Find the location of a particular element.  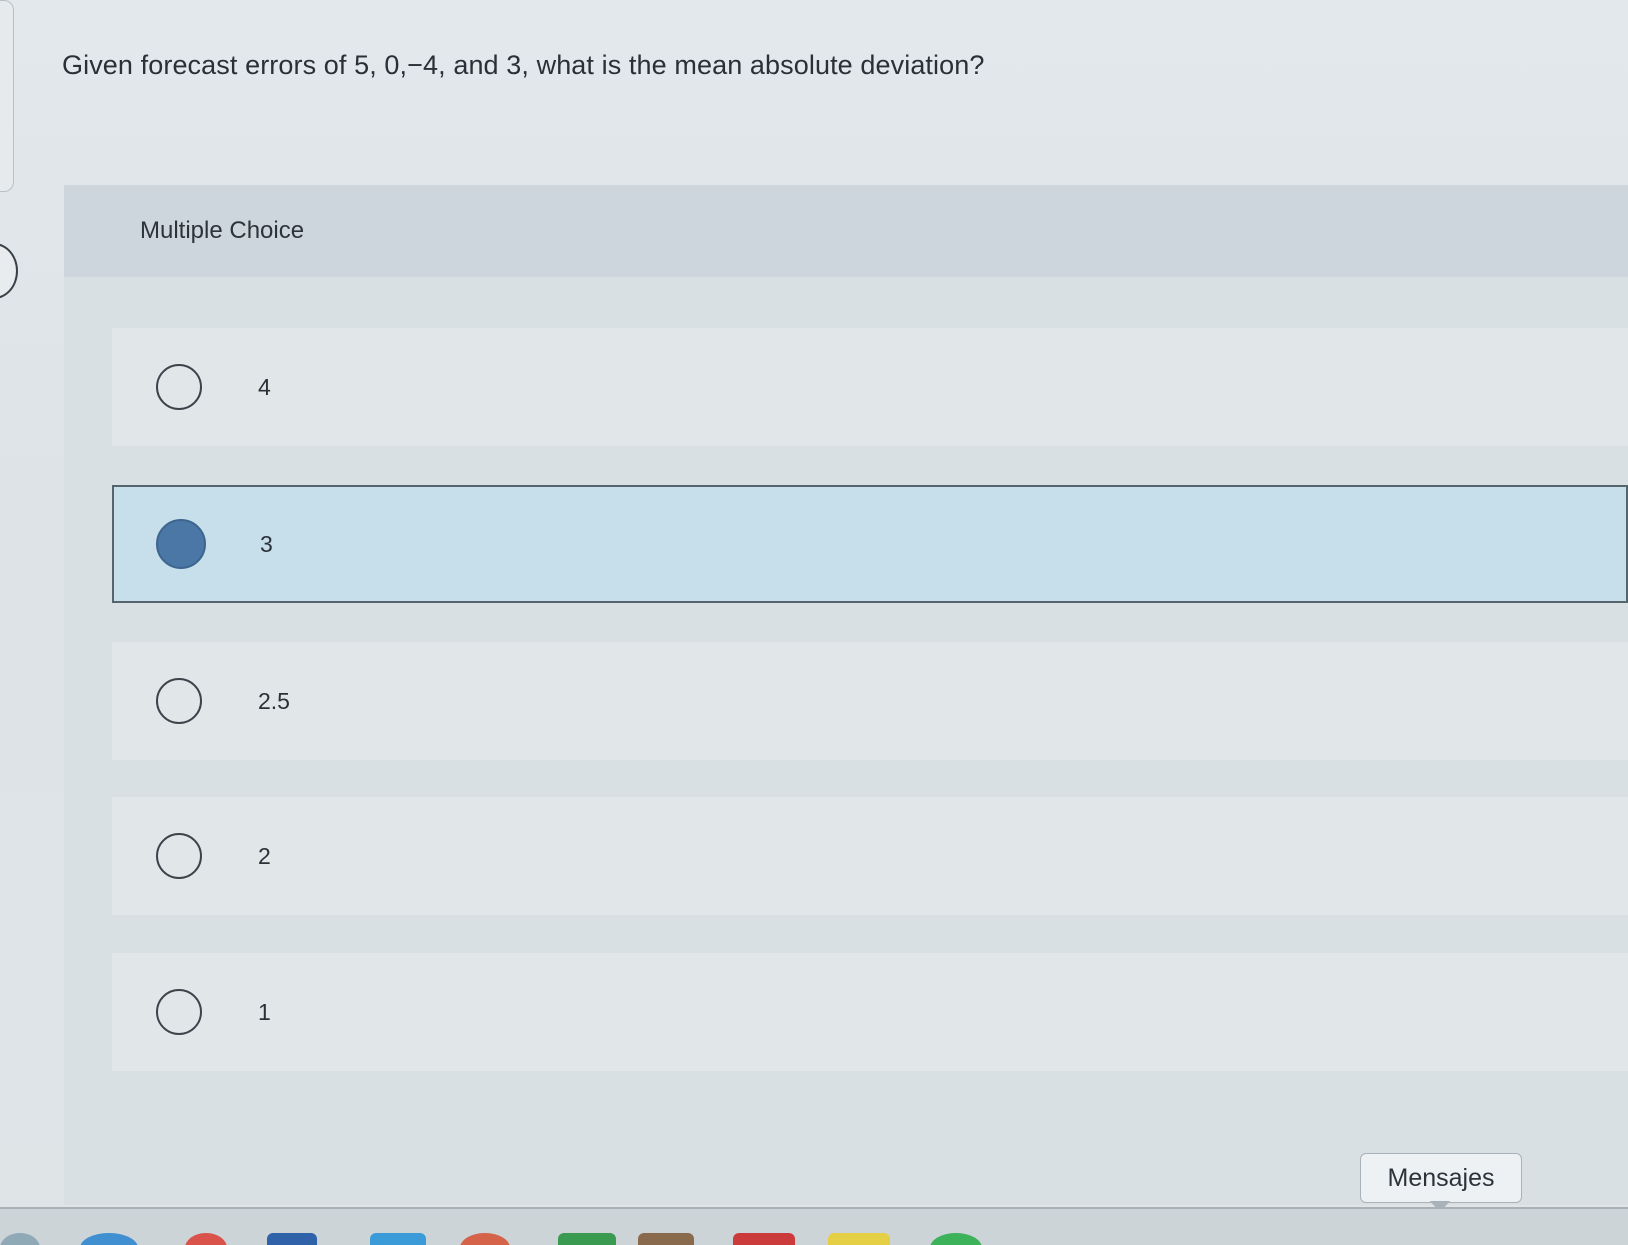

taskbar-dock is located at coordinates (814, 1227).